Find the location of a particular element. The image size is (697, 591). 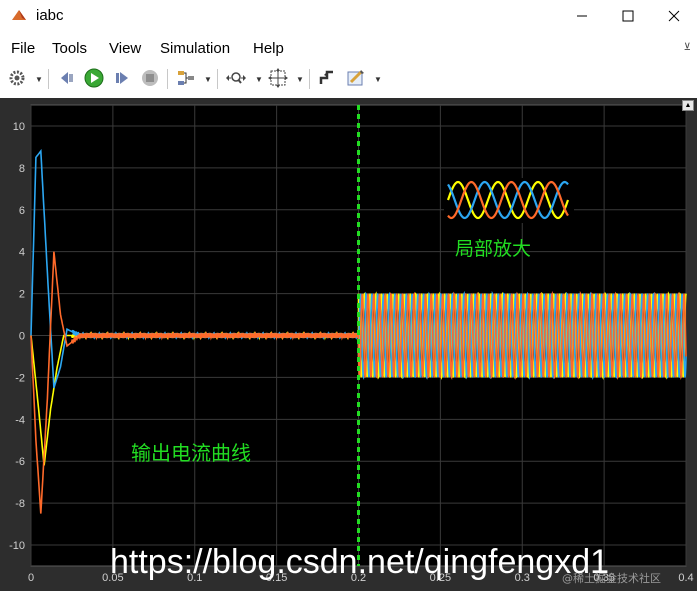

y-tick-label: -6 is located at coordinates (20, 462).